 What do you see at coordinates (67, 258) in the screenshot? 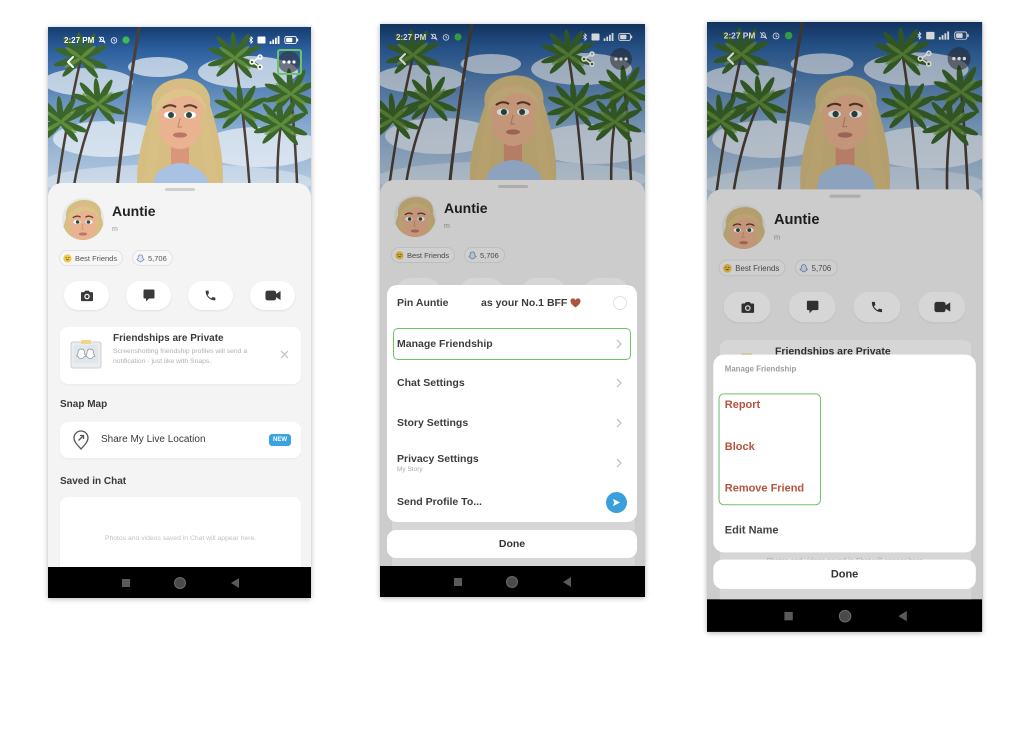
I see `grinning-face-icon` at bounding box center [67, 258].